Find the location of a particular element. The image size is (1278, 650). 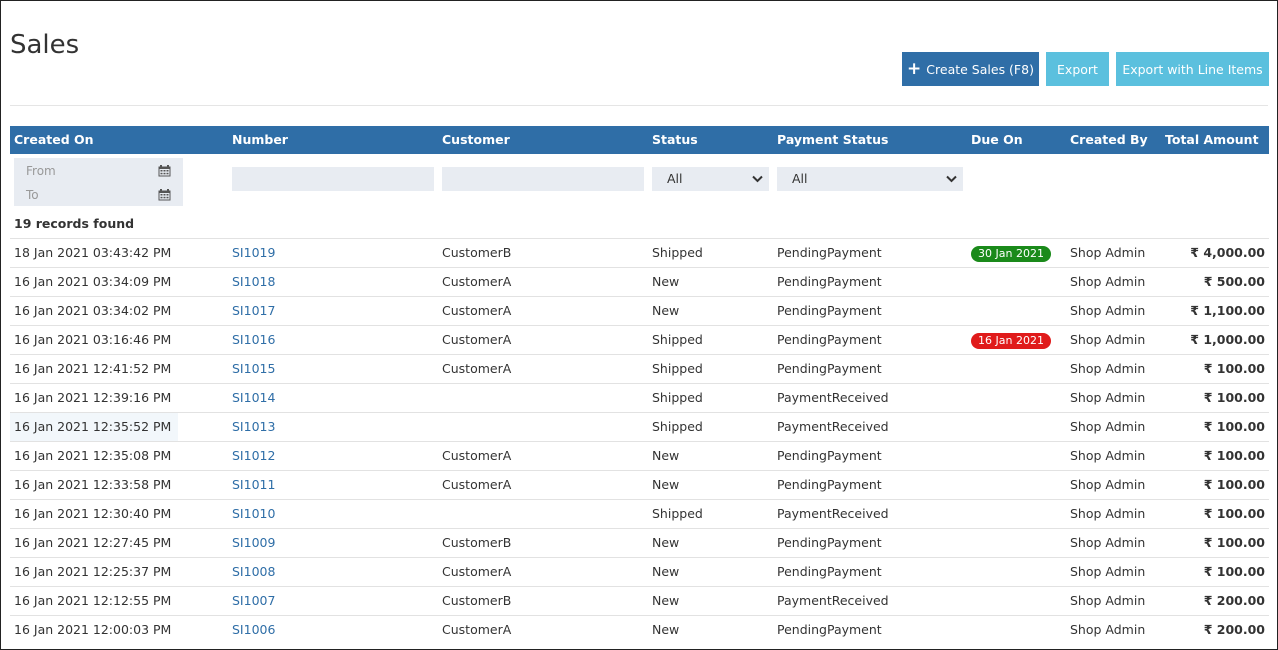

created-on-cell: 16 Jan 2021 12:30:40 PM is located at coordinates (93, 513).